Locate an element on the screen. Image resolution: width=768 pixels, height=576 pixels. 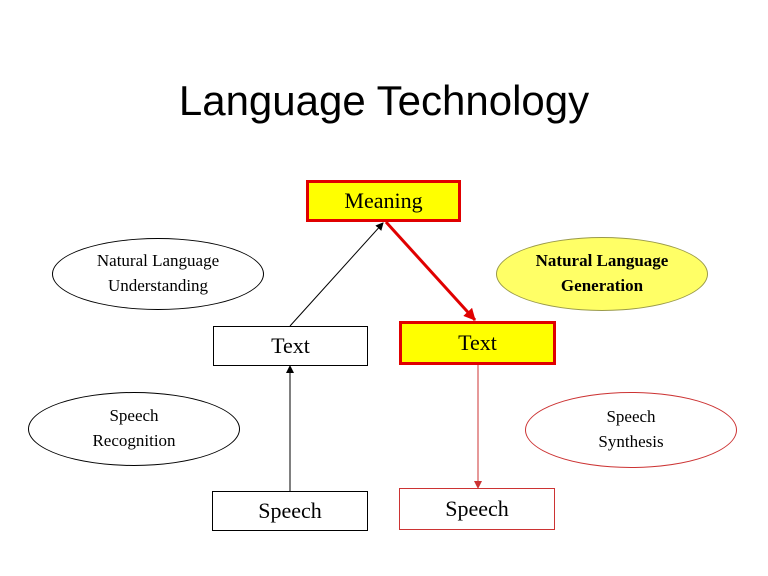
speech-synthesis-line-2: Synthesis is located at coordinates (631, 441).